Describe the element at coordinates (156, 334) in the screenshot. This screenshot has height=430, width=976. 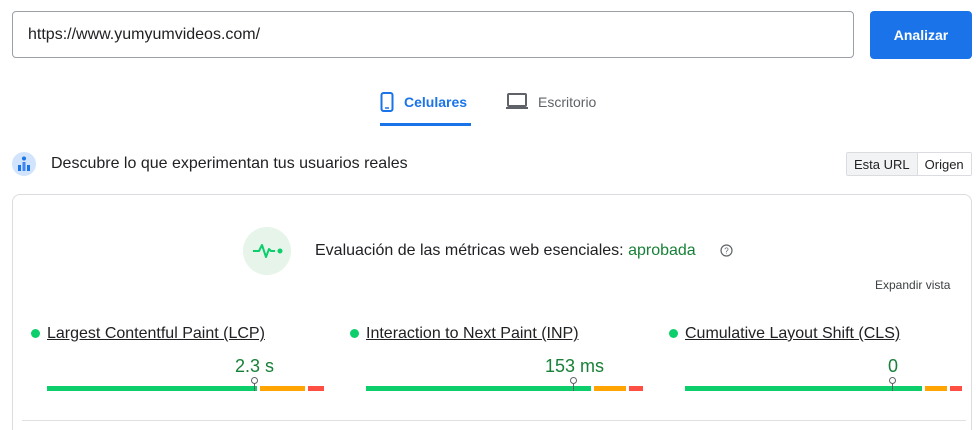
I see `metric-name: Largest Contentful Paint (LCP)` at that location.